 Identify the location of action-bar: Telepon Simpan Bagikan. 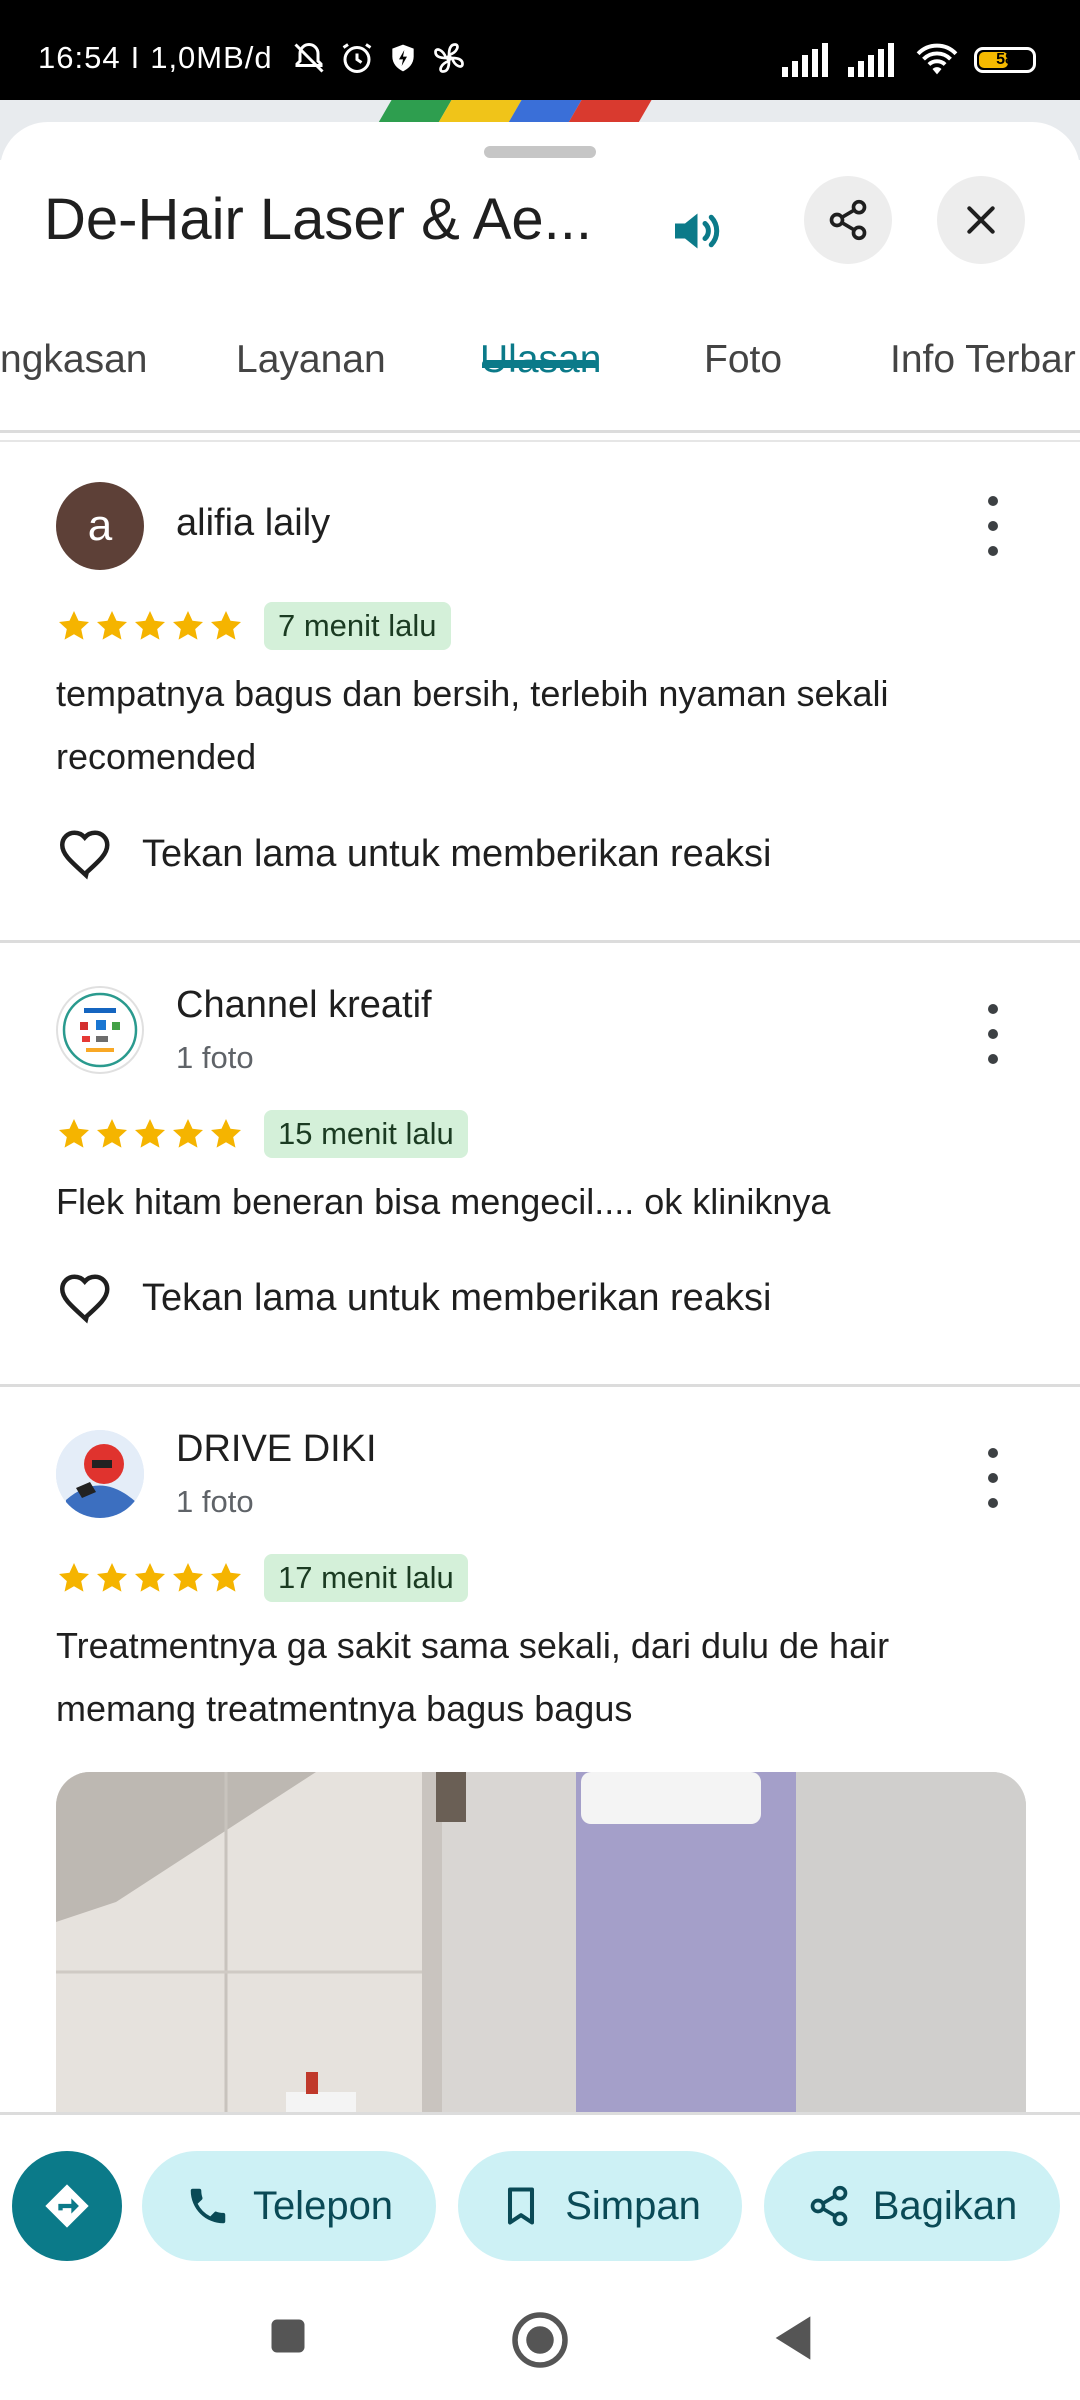
(540, 2198).